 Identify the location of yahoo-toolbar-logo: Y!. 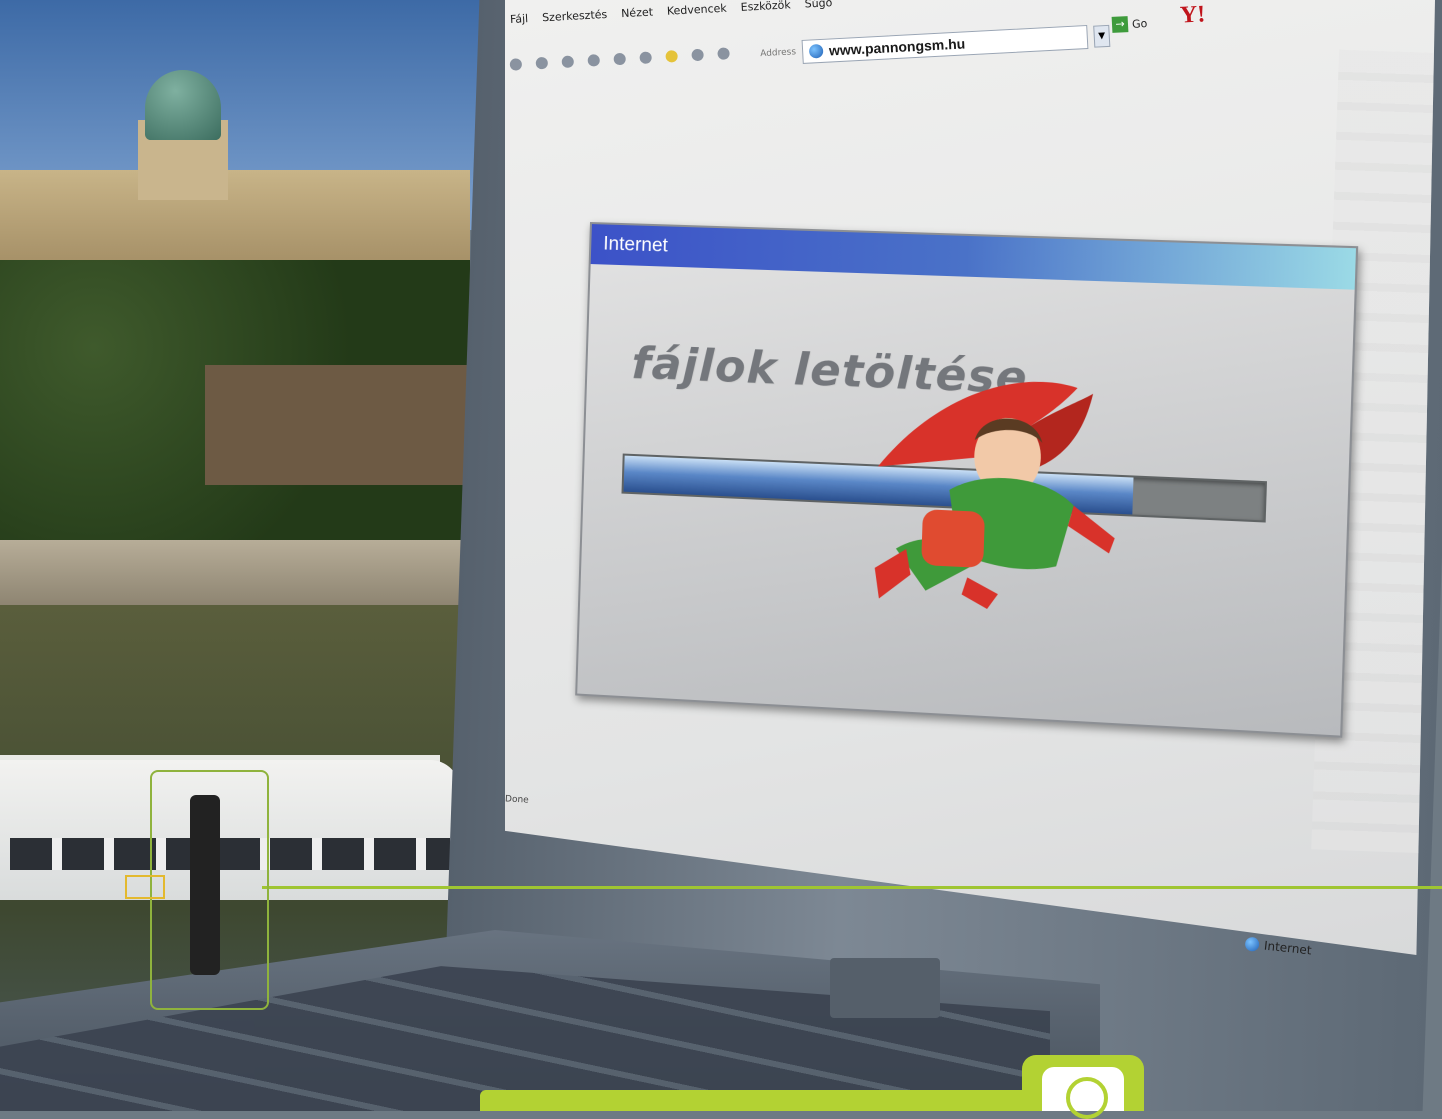
(1192, 15).